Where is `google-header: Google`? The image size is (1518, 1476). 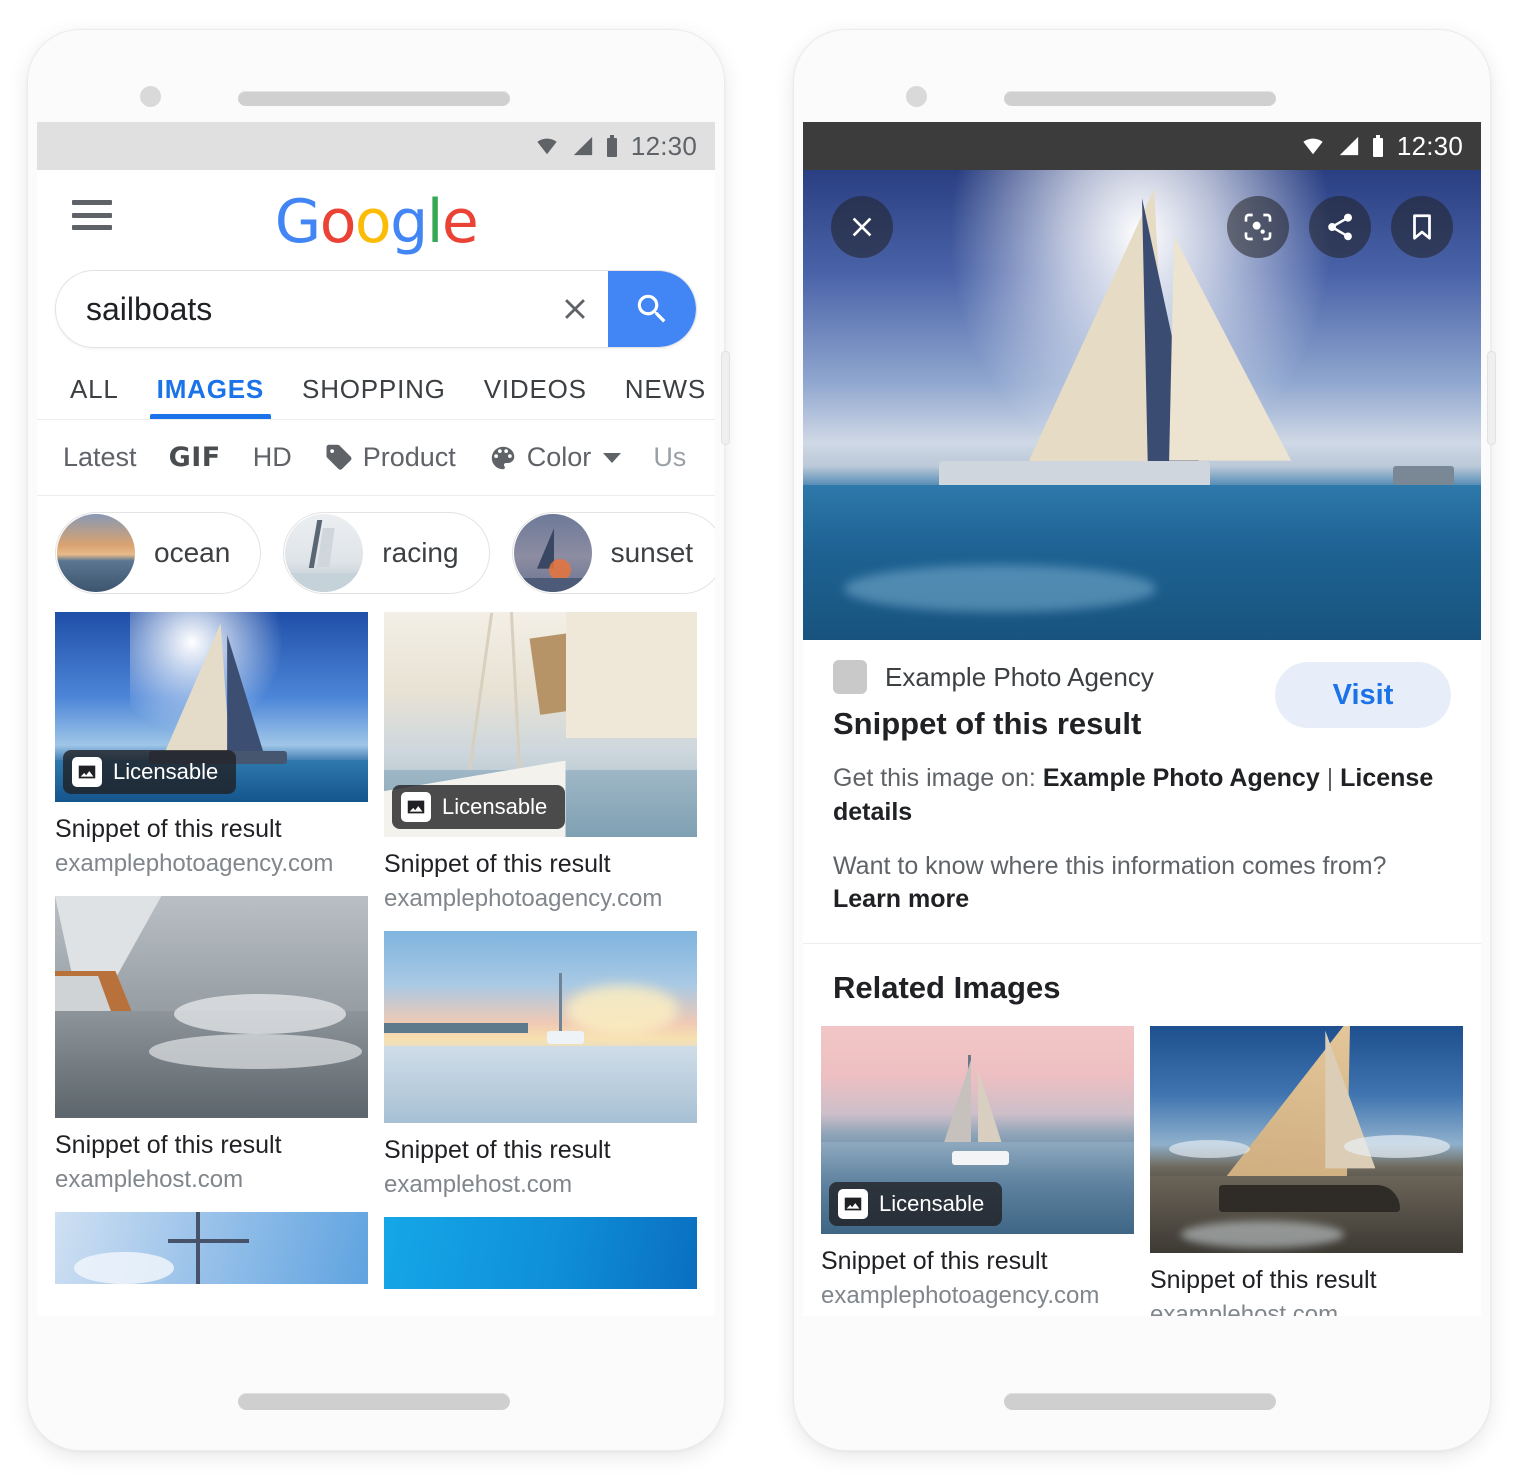
google-header: Google is located at coordinates (376, 220).